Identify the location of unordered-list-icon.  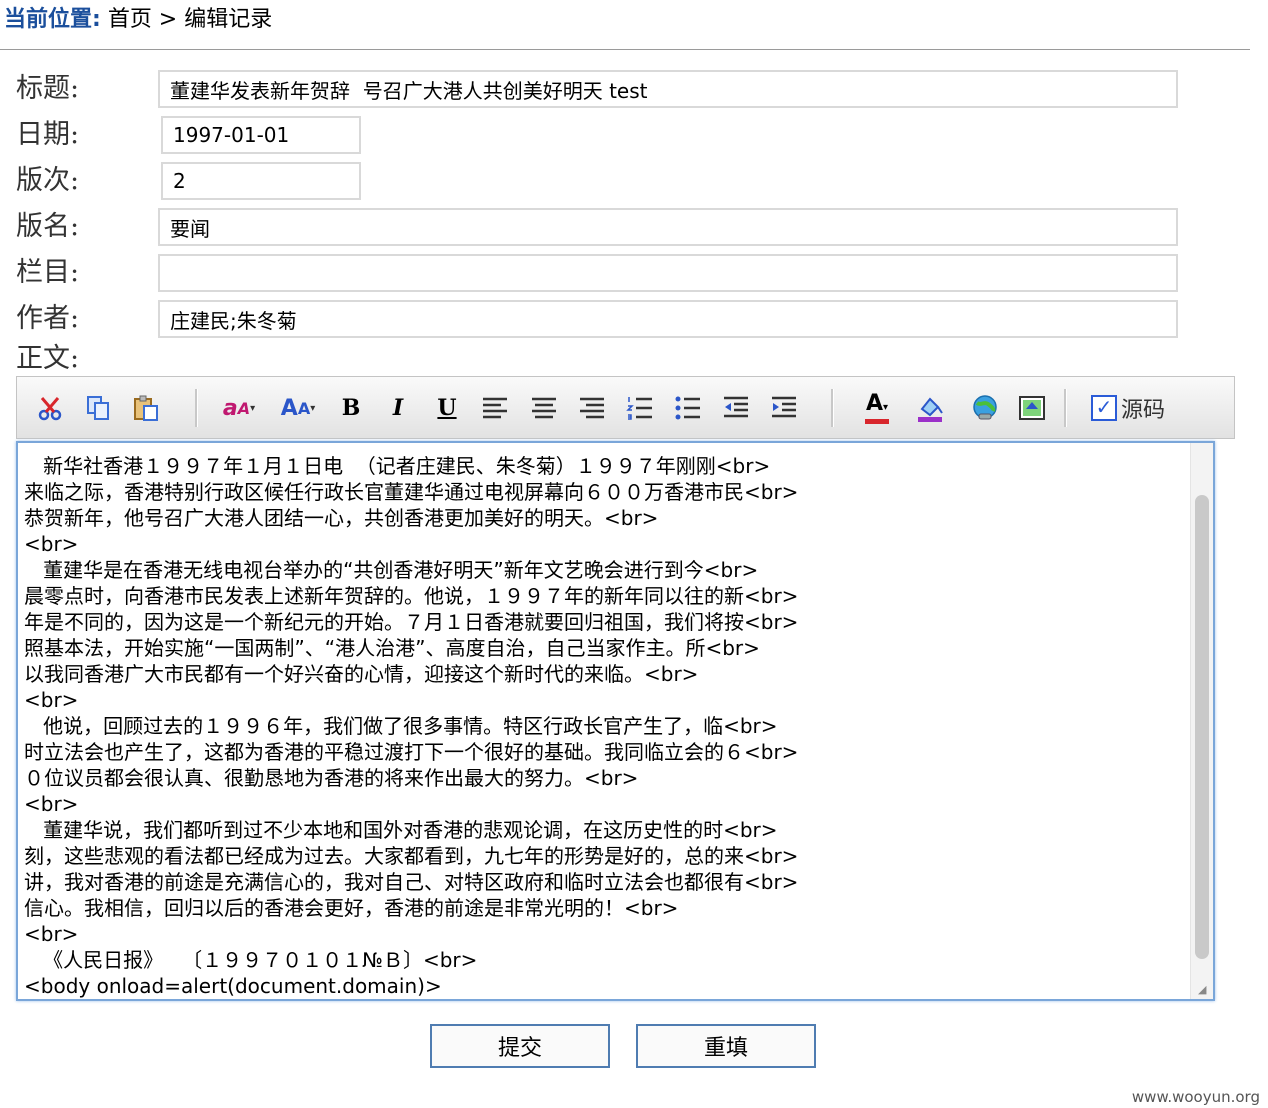
(688, 408).